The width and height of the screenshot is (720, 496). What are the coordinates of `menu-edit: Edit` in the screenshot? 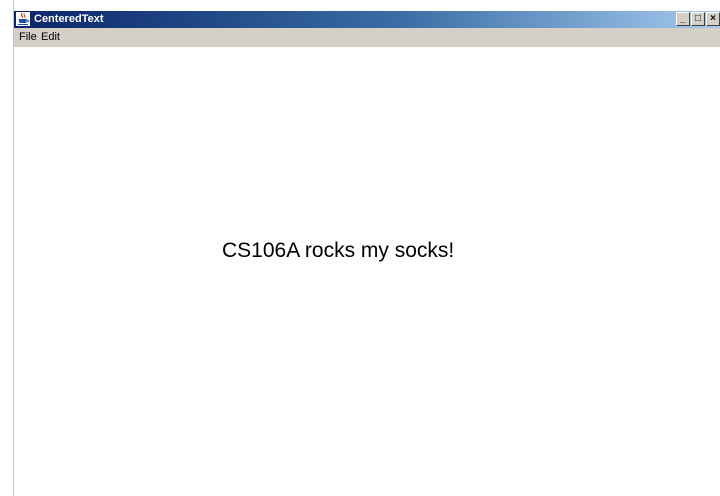 It's located at (50, 37).